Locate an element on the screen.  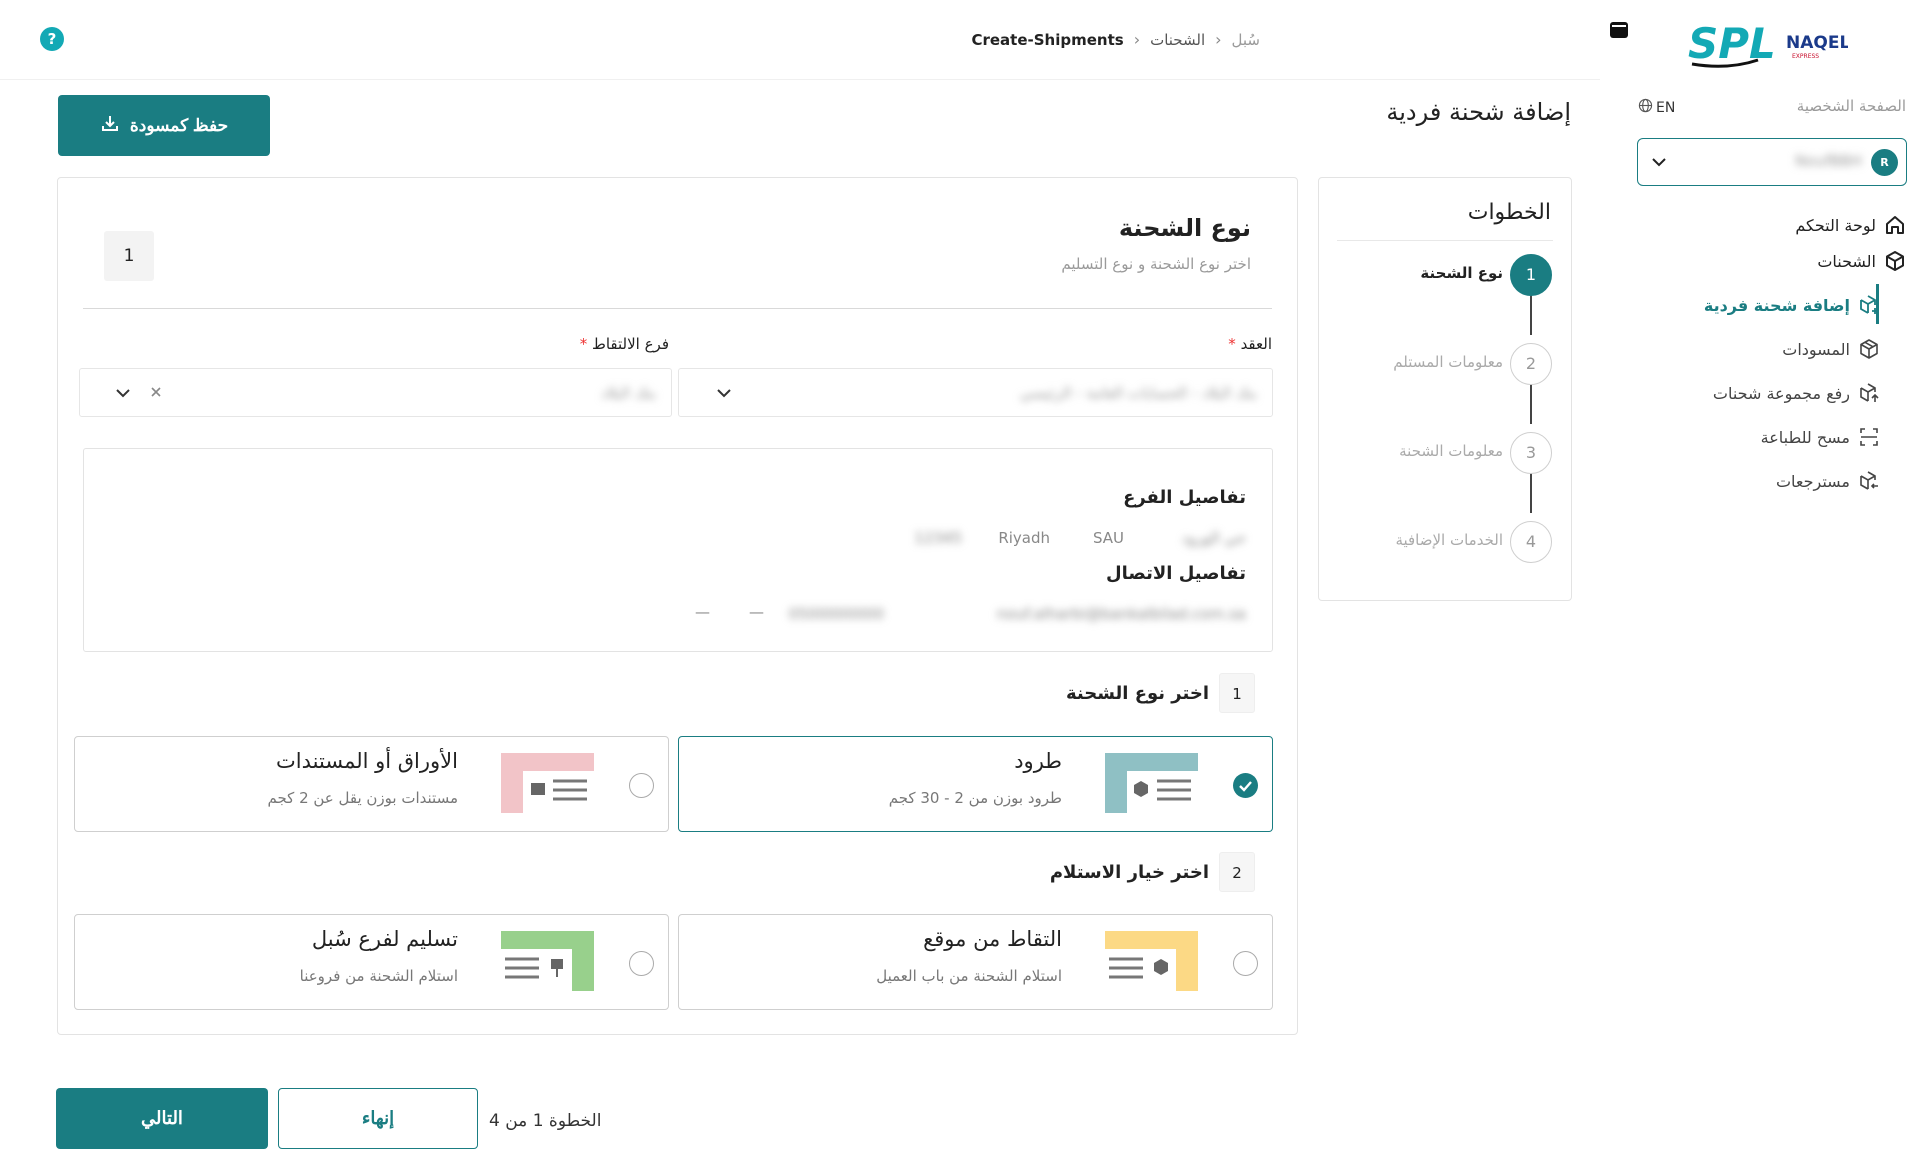
sidebar-item-bulk-upload: رفع مجموعة شحنات is located at coordinates (1797, 393).